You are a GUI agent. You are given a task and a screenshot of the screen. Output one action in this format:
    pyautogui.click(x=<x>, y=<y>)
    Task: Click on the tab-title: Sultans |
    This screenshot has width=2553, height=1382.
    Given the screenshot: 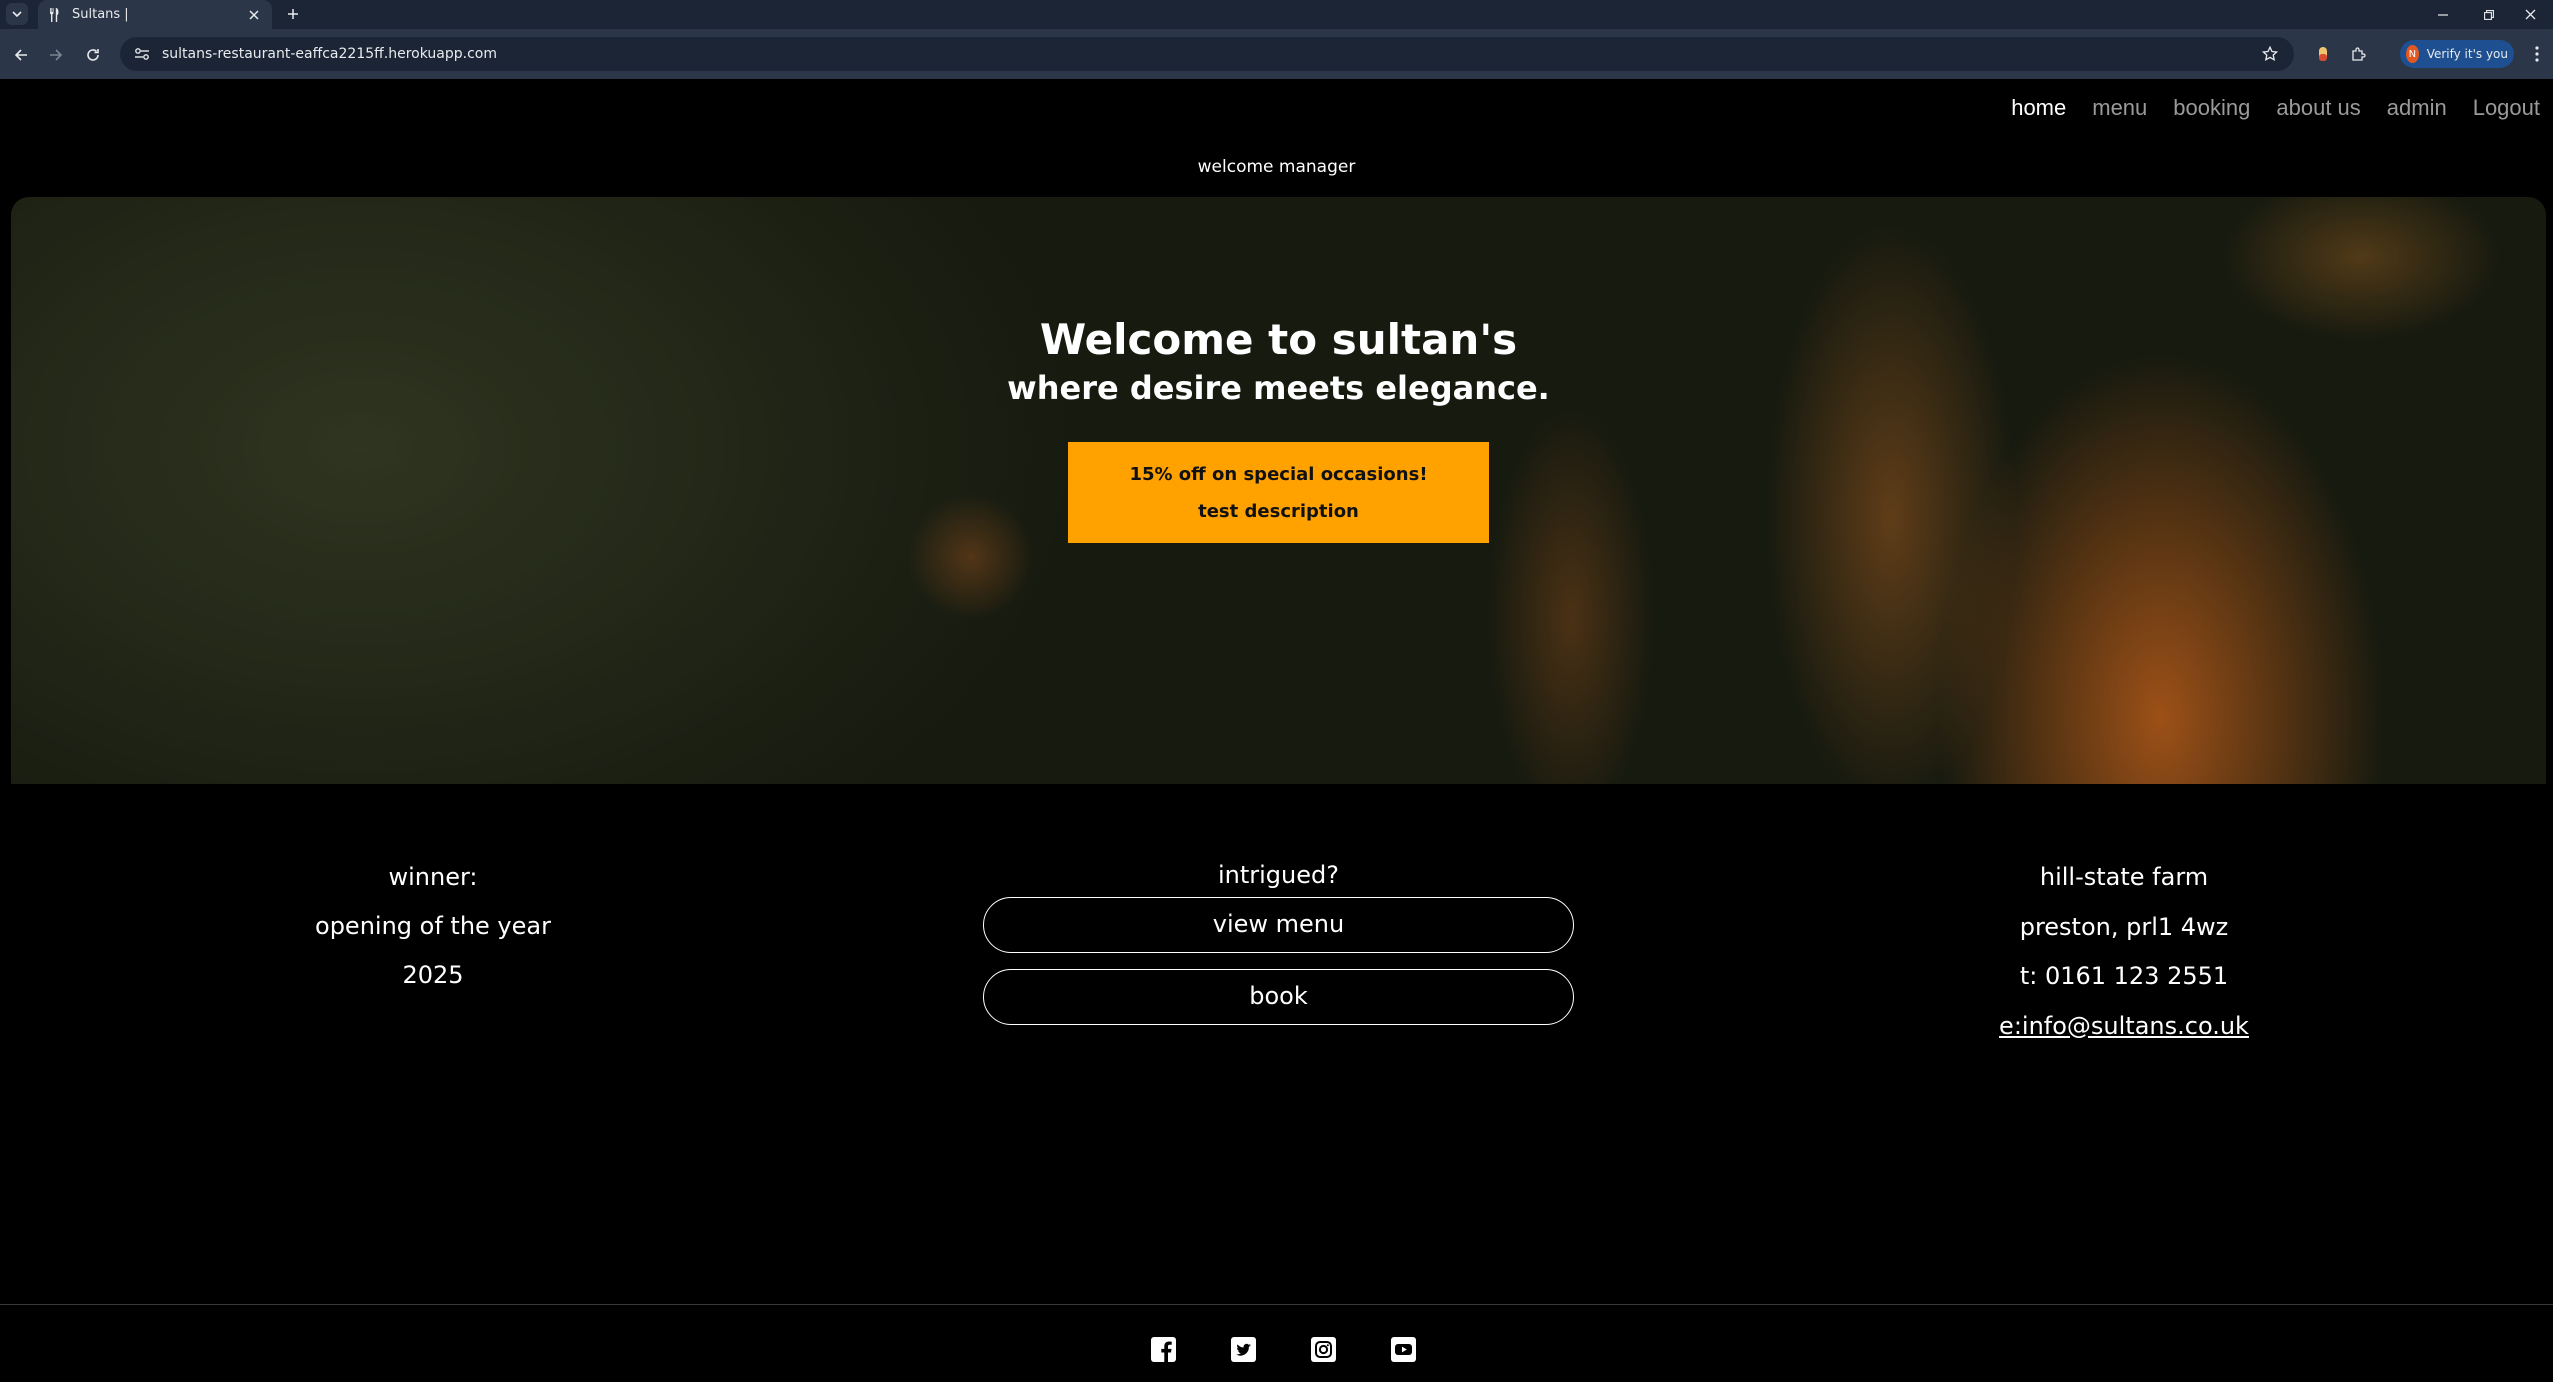 What is the action you would take?
    pyautogui.click(x=100, y=14)
    